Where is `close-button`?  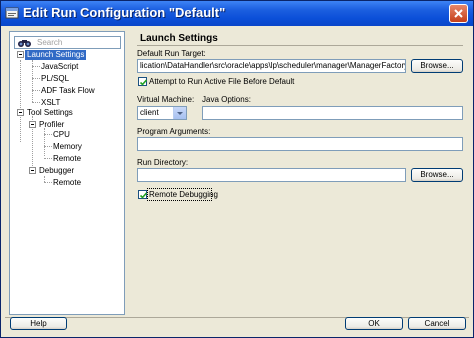
close-button is located at coordinates (458, 13).